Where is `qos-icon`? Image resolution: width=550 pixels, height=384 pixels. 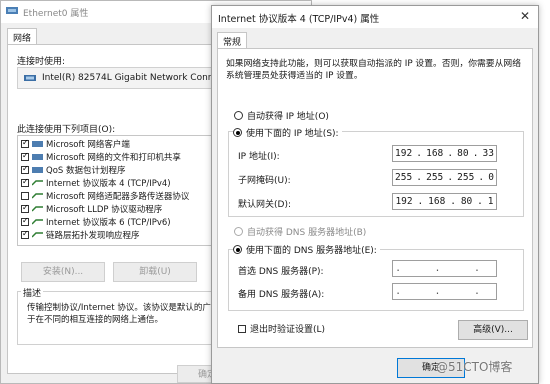 qos-icon is located at coordinates (37, 170).